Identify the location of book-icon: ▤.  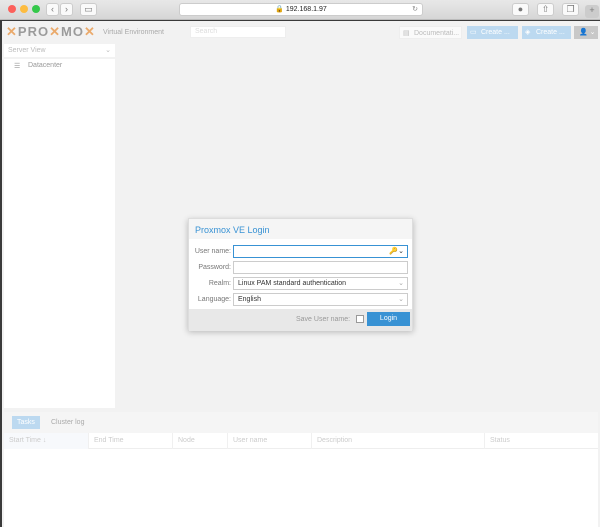
(406, 33).